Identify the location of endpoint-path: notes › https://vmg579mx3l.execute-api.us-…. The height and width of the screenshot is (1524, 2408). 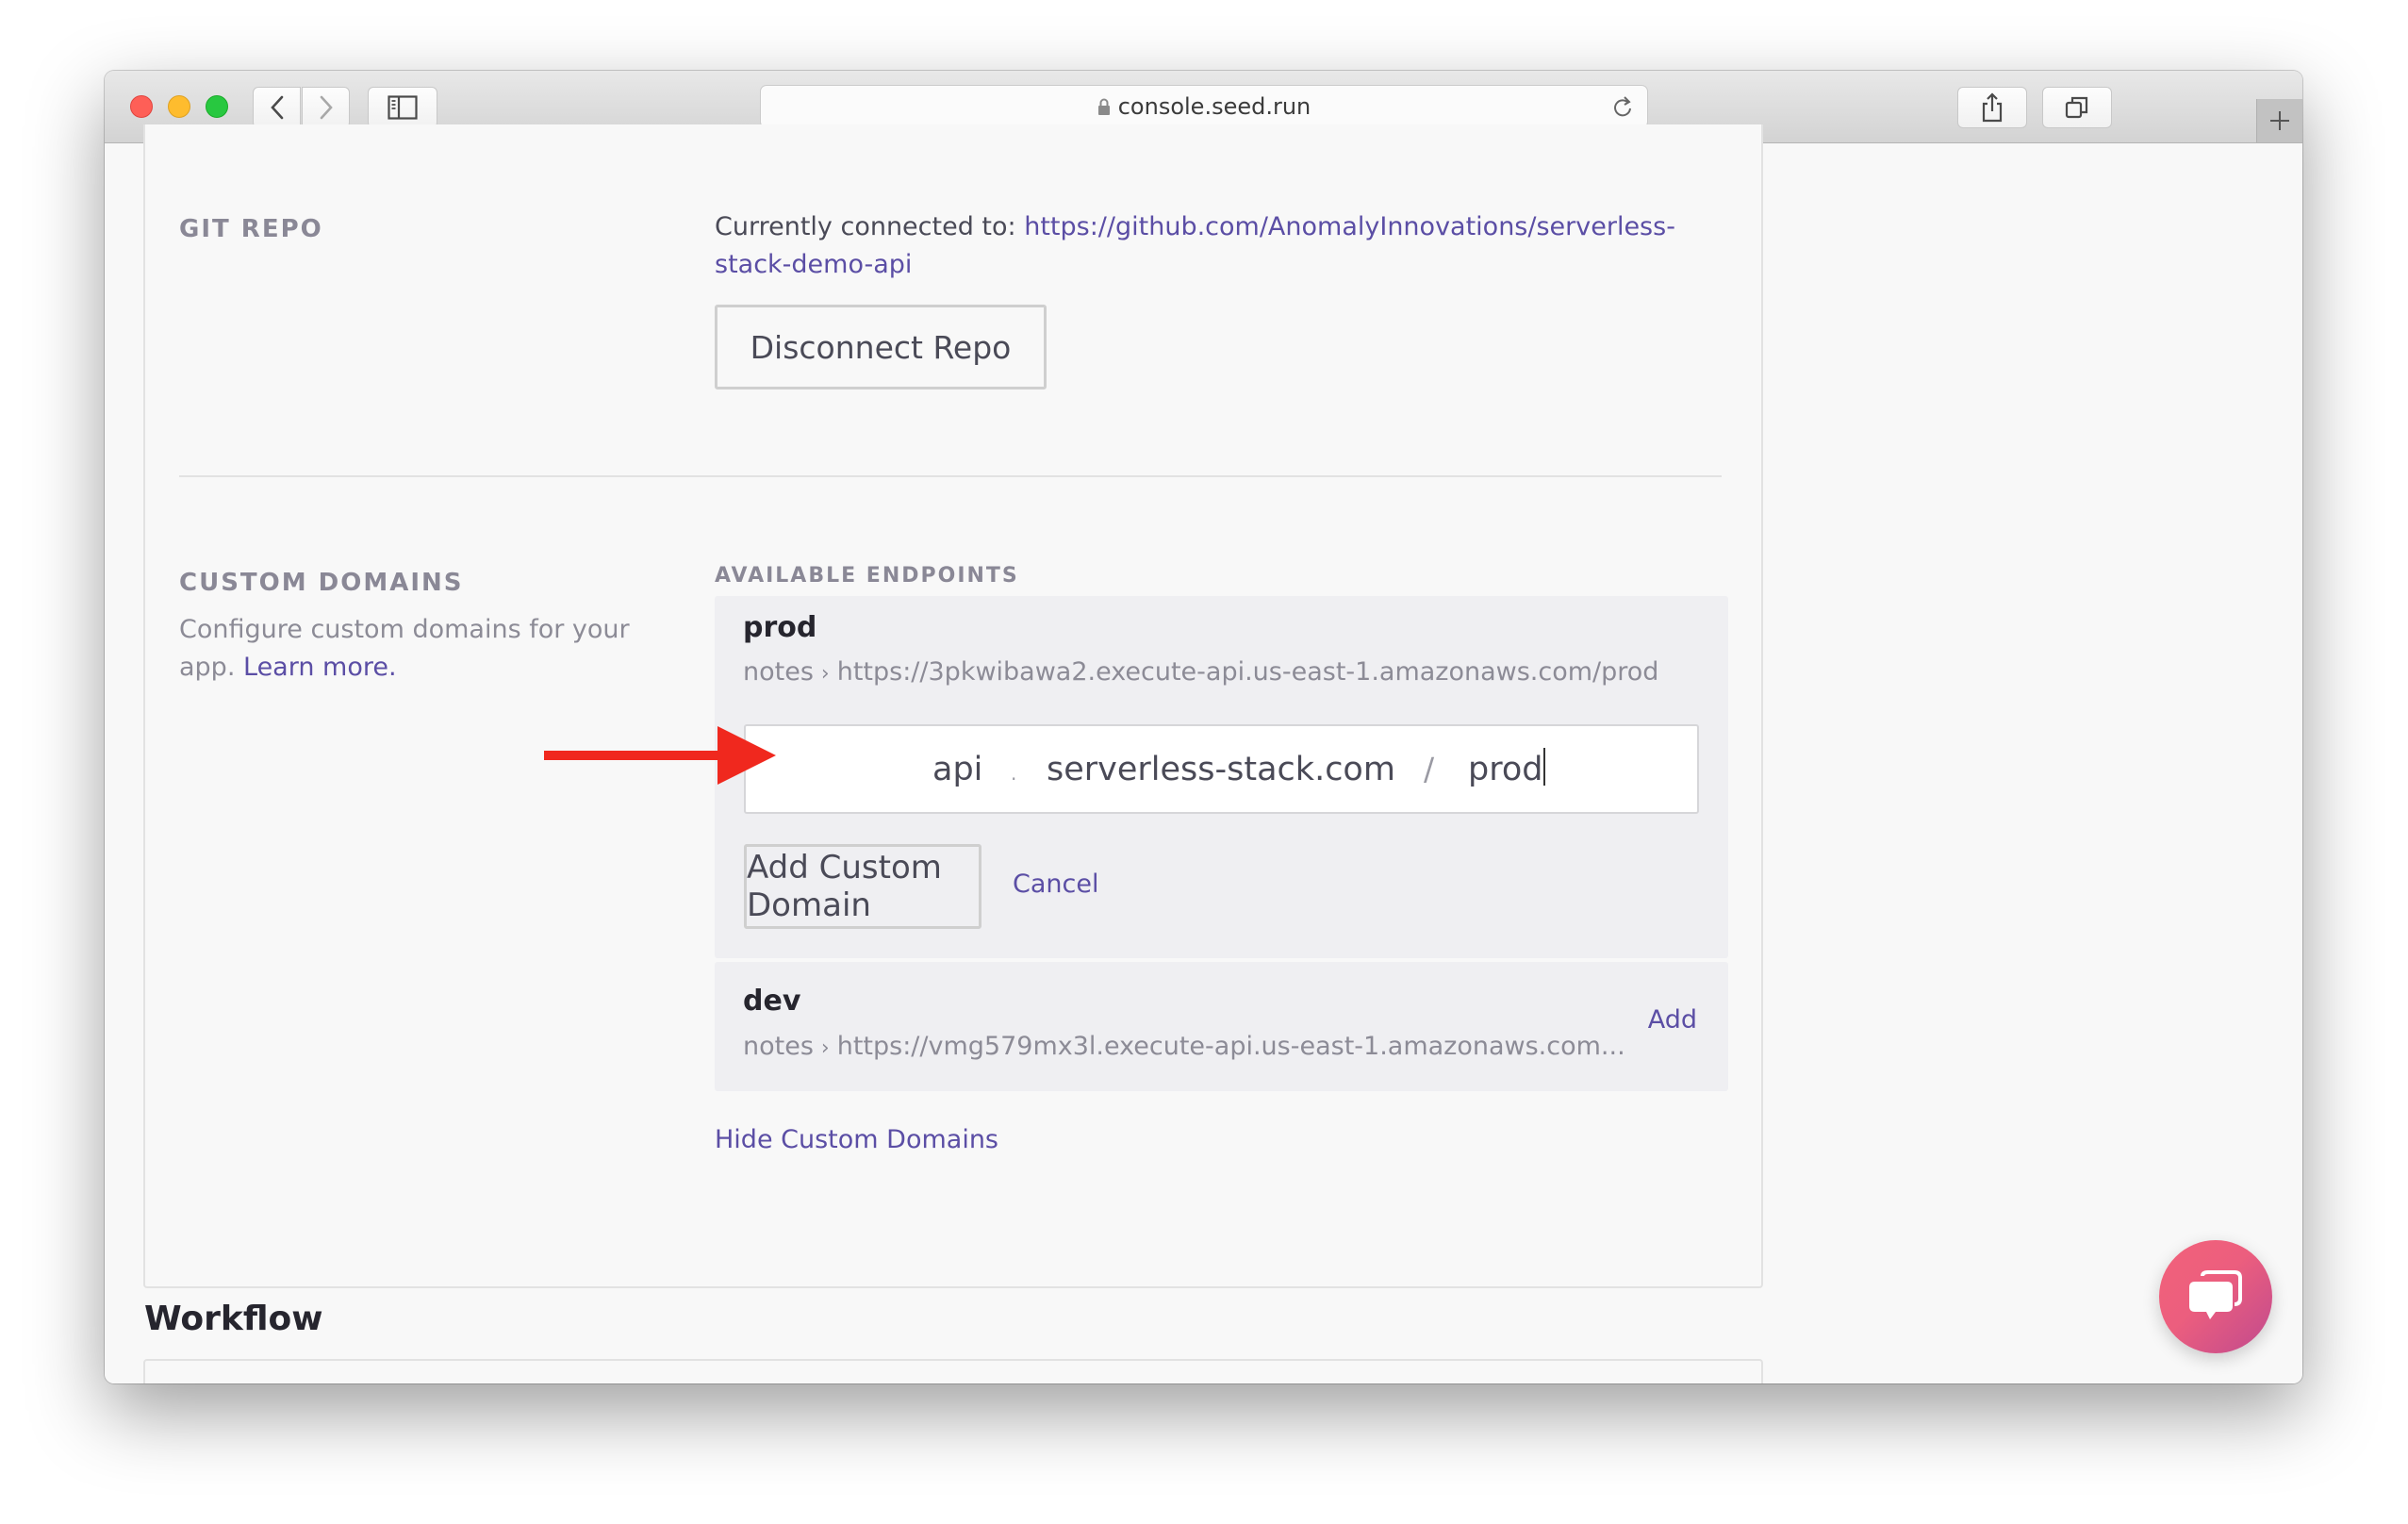
(1184, 1046).